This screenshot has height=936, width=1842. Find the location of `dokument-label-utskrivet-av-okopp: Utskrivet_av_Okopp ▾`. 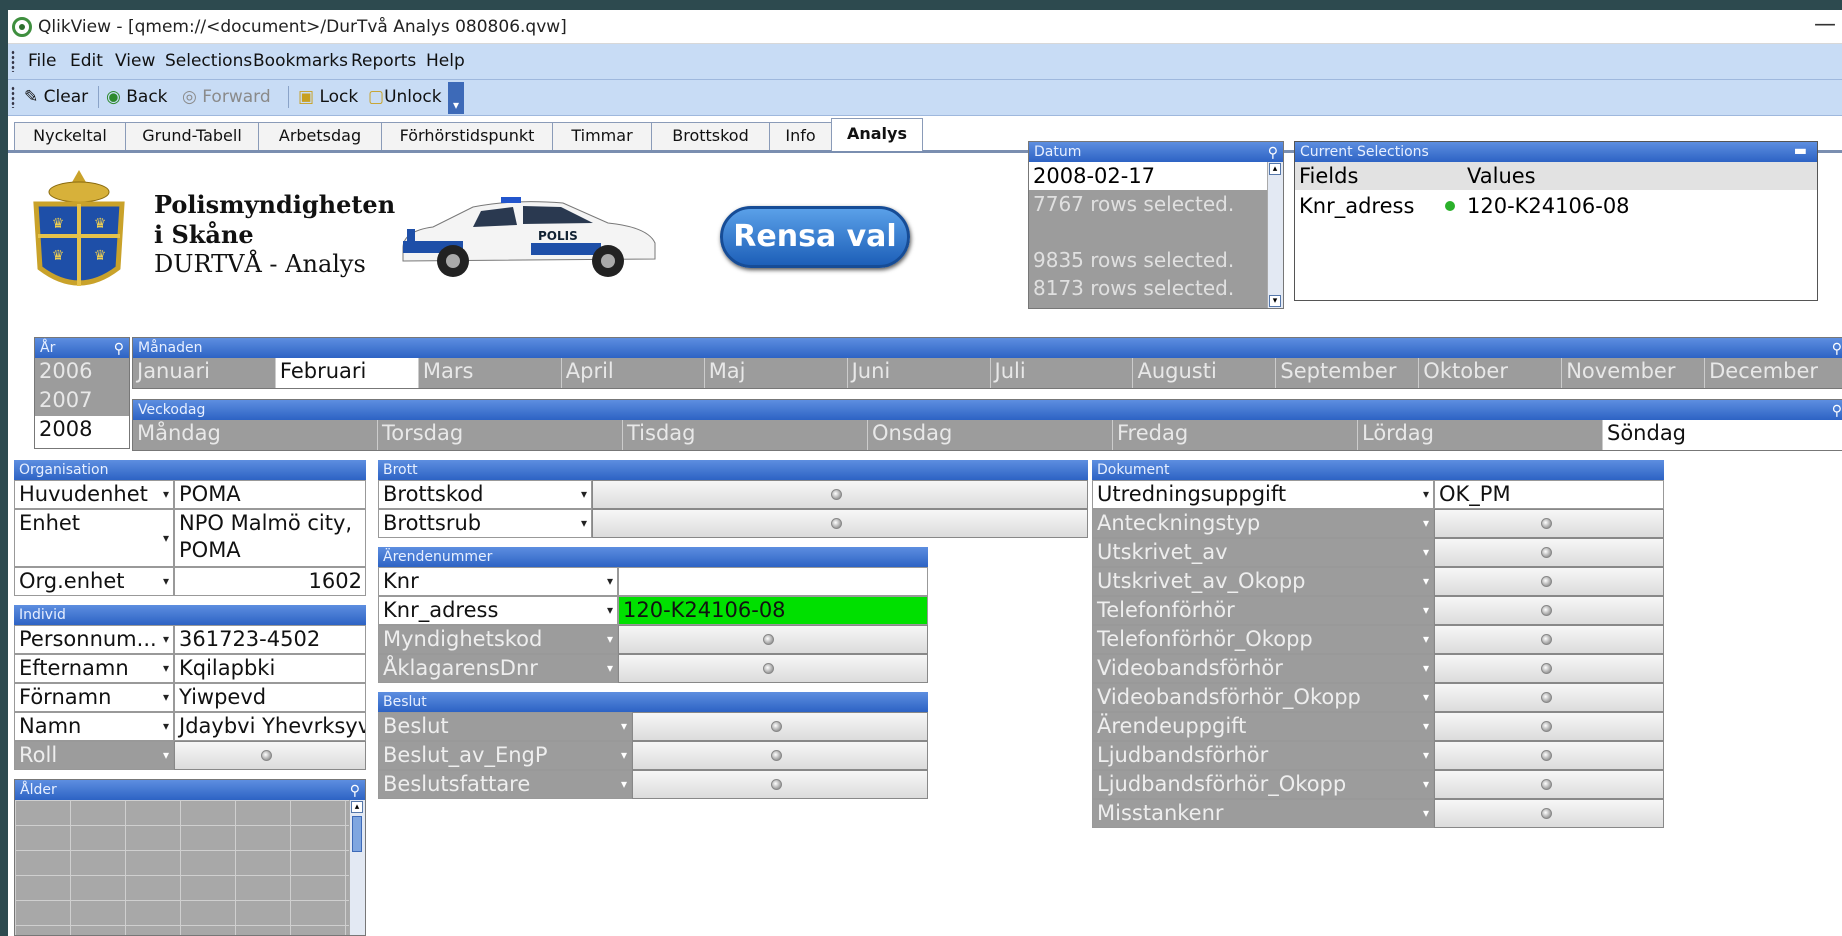

dokument-label-utskrivet-av-okopp: Utskrivet_av_Okopp ▾ is located at coordinates (1263, 581).